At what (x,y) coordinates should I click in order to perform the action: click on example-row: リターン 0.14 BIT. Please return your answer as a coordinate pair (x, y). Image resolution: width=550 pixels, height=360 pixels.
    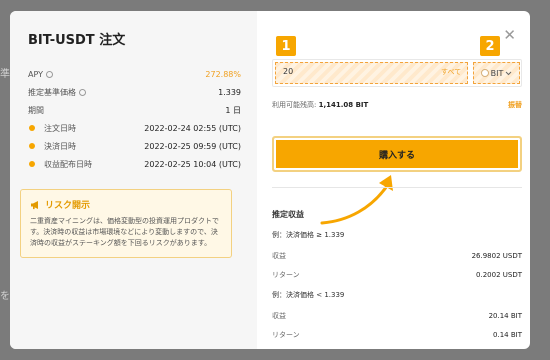
    Looking at the image, I should click on (397, 334).